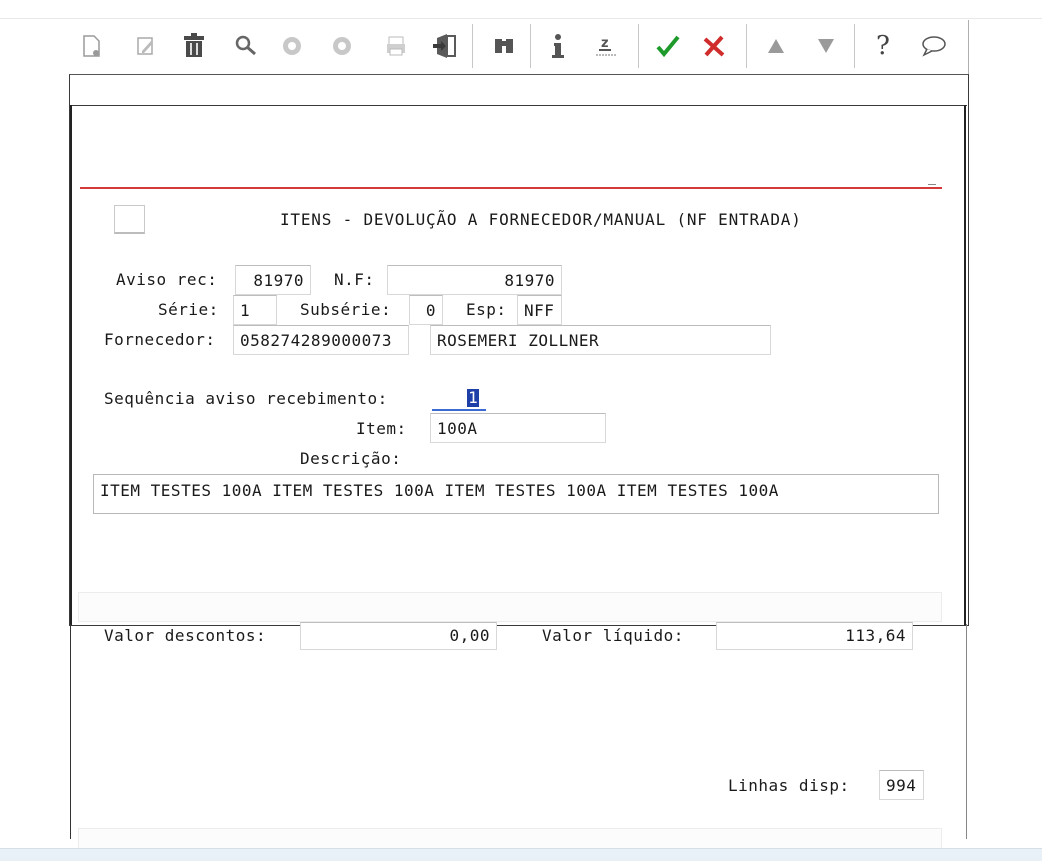 This screenshot has height=861, width=1042. I want to click on bottom-strip, so click(510, 839).